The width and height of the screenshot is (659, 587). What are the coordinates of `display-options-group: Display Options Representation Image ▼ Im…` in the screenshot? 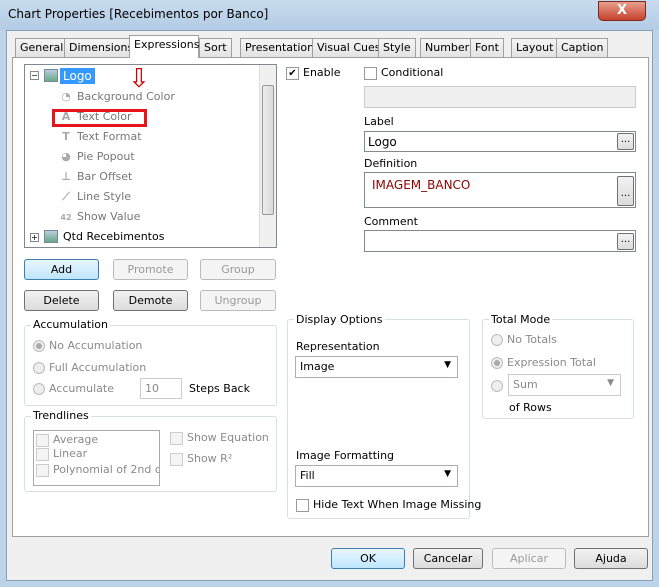 It's located at (384, 416).